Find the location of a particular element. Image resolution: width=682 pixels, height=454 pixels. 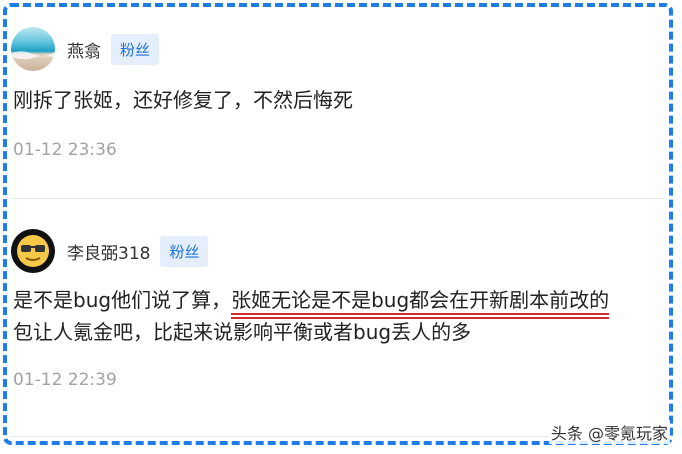

comment-text-part: 是不是bug他们说了算， is located at coordinates (122, 300).